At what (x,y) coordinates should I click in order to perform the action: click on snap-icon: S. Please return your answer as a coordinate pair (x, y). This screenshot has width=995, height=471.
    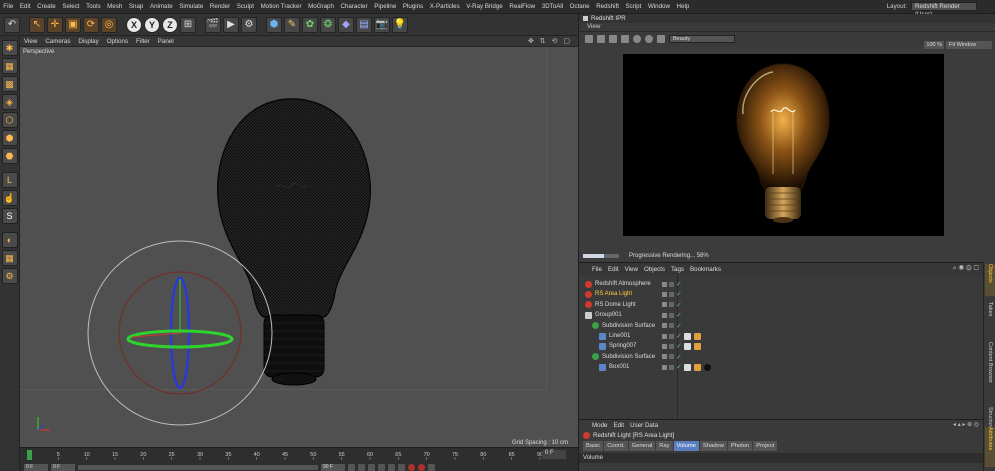
    Looking at the image, I should click on (9, 216).